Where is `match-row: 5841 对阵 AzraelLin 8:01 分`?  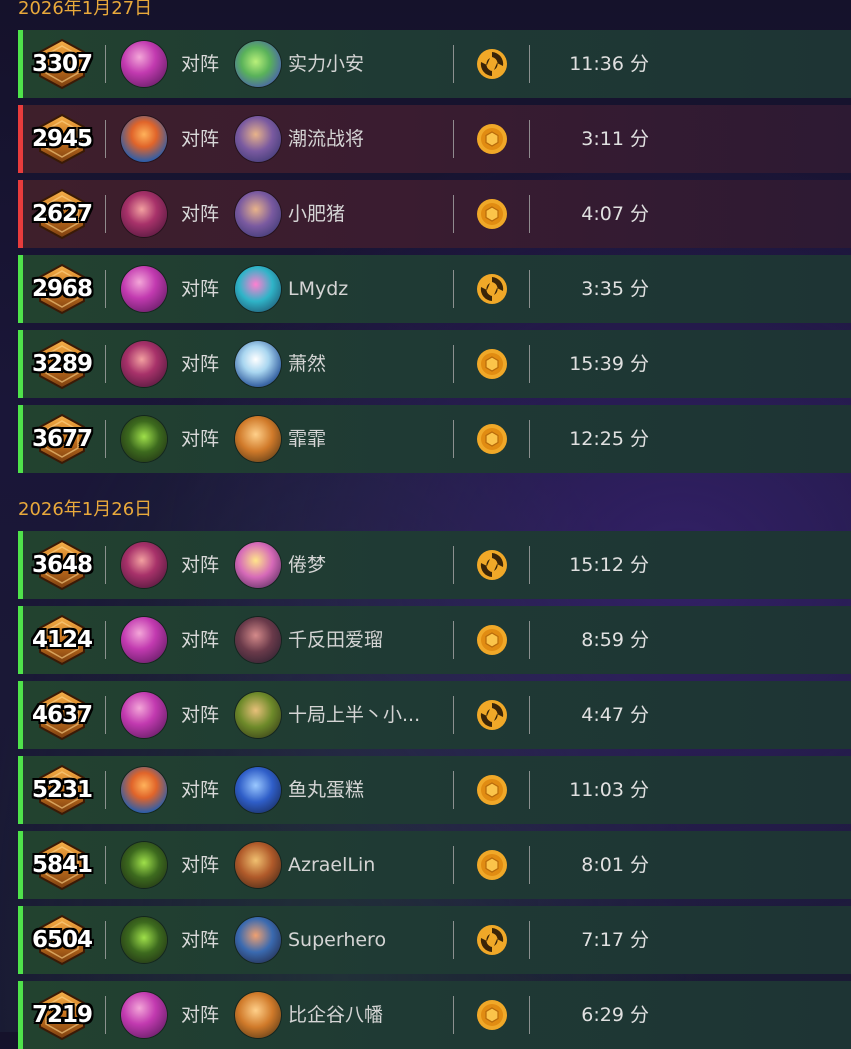
match-row: 5841 对阵 AzraelLin 8:01 分 is located at coordinates (434, 865).